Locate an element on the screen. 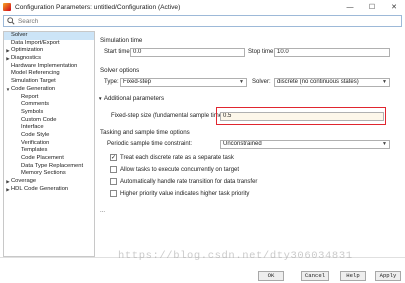  tree-item: Model Referencing is located at coordinates (49, 74).